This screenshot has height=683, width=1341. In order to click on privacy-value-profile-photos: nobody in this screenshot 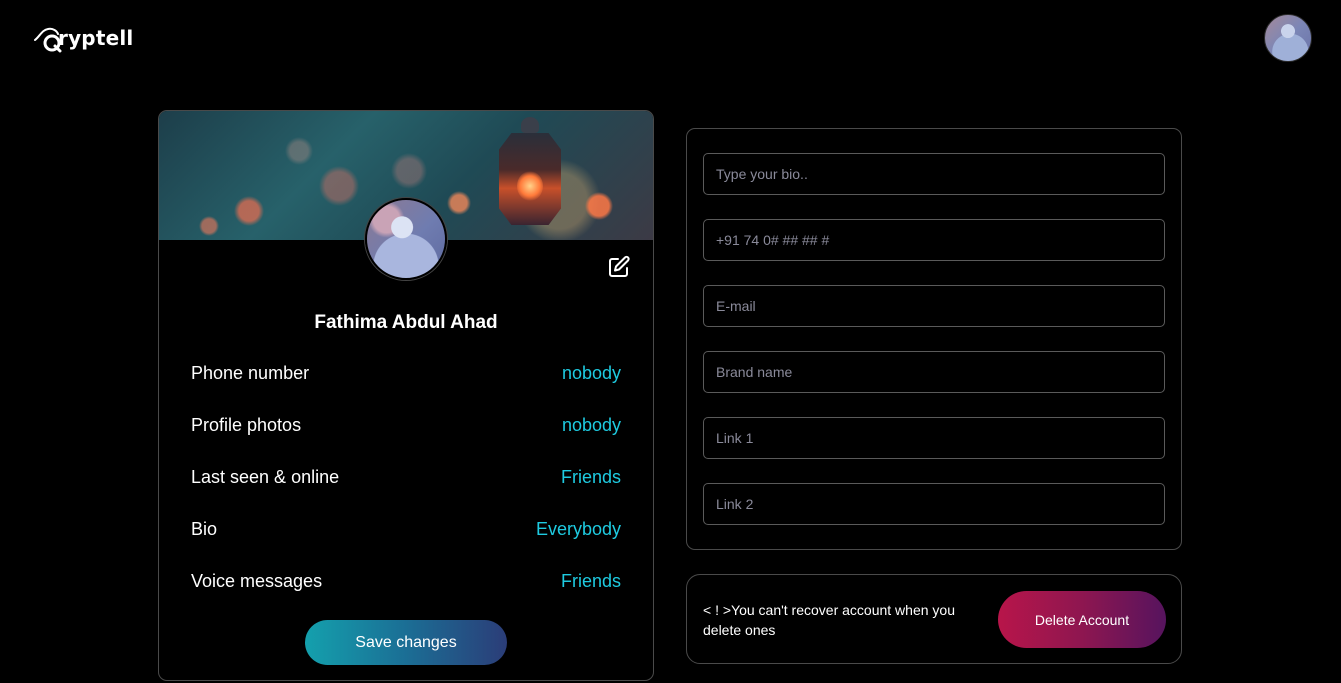, I will do `click(591, 425)`.